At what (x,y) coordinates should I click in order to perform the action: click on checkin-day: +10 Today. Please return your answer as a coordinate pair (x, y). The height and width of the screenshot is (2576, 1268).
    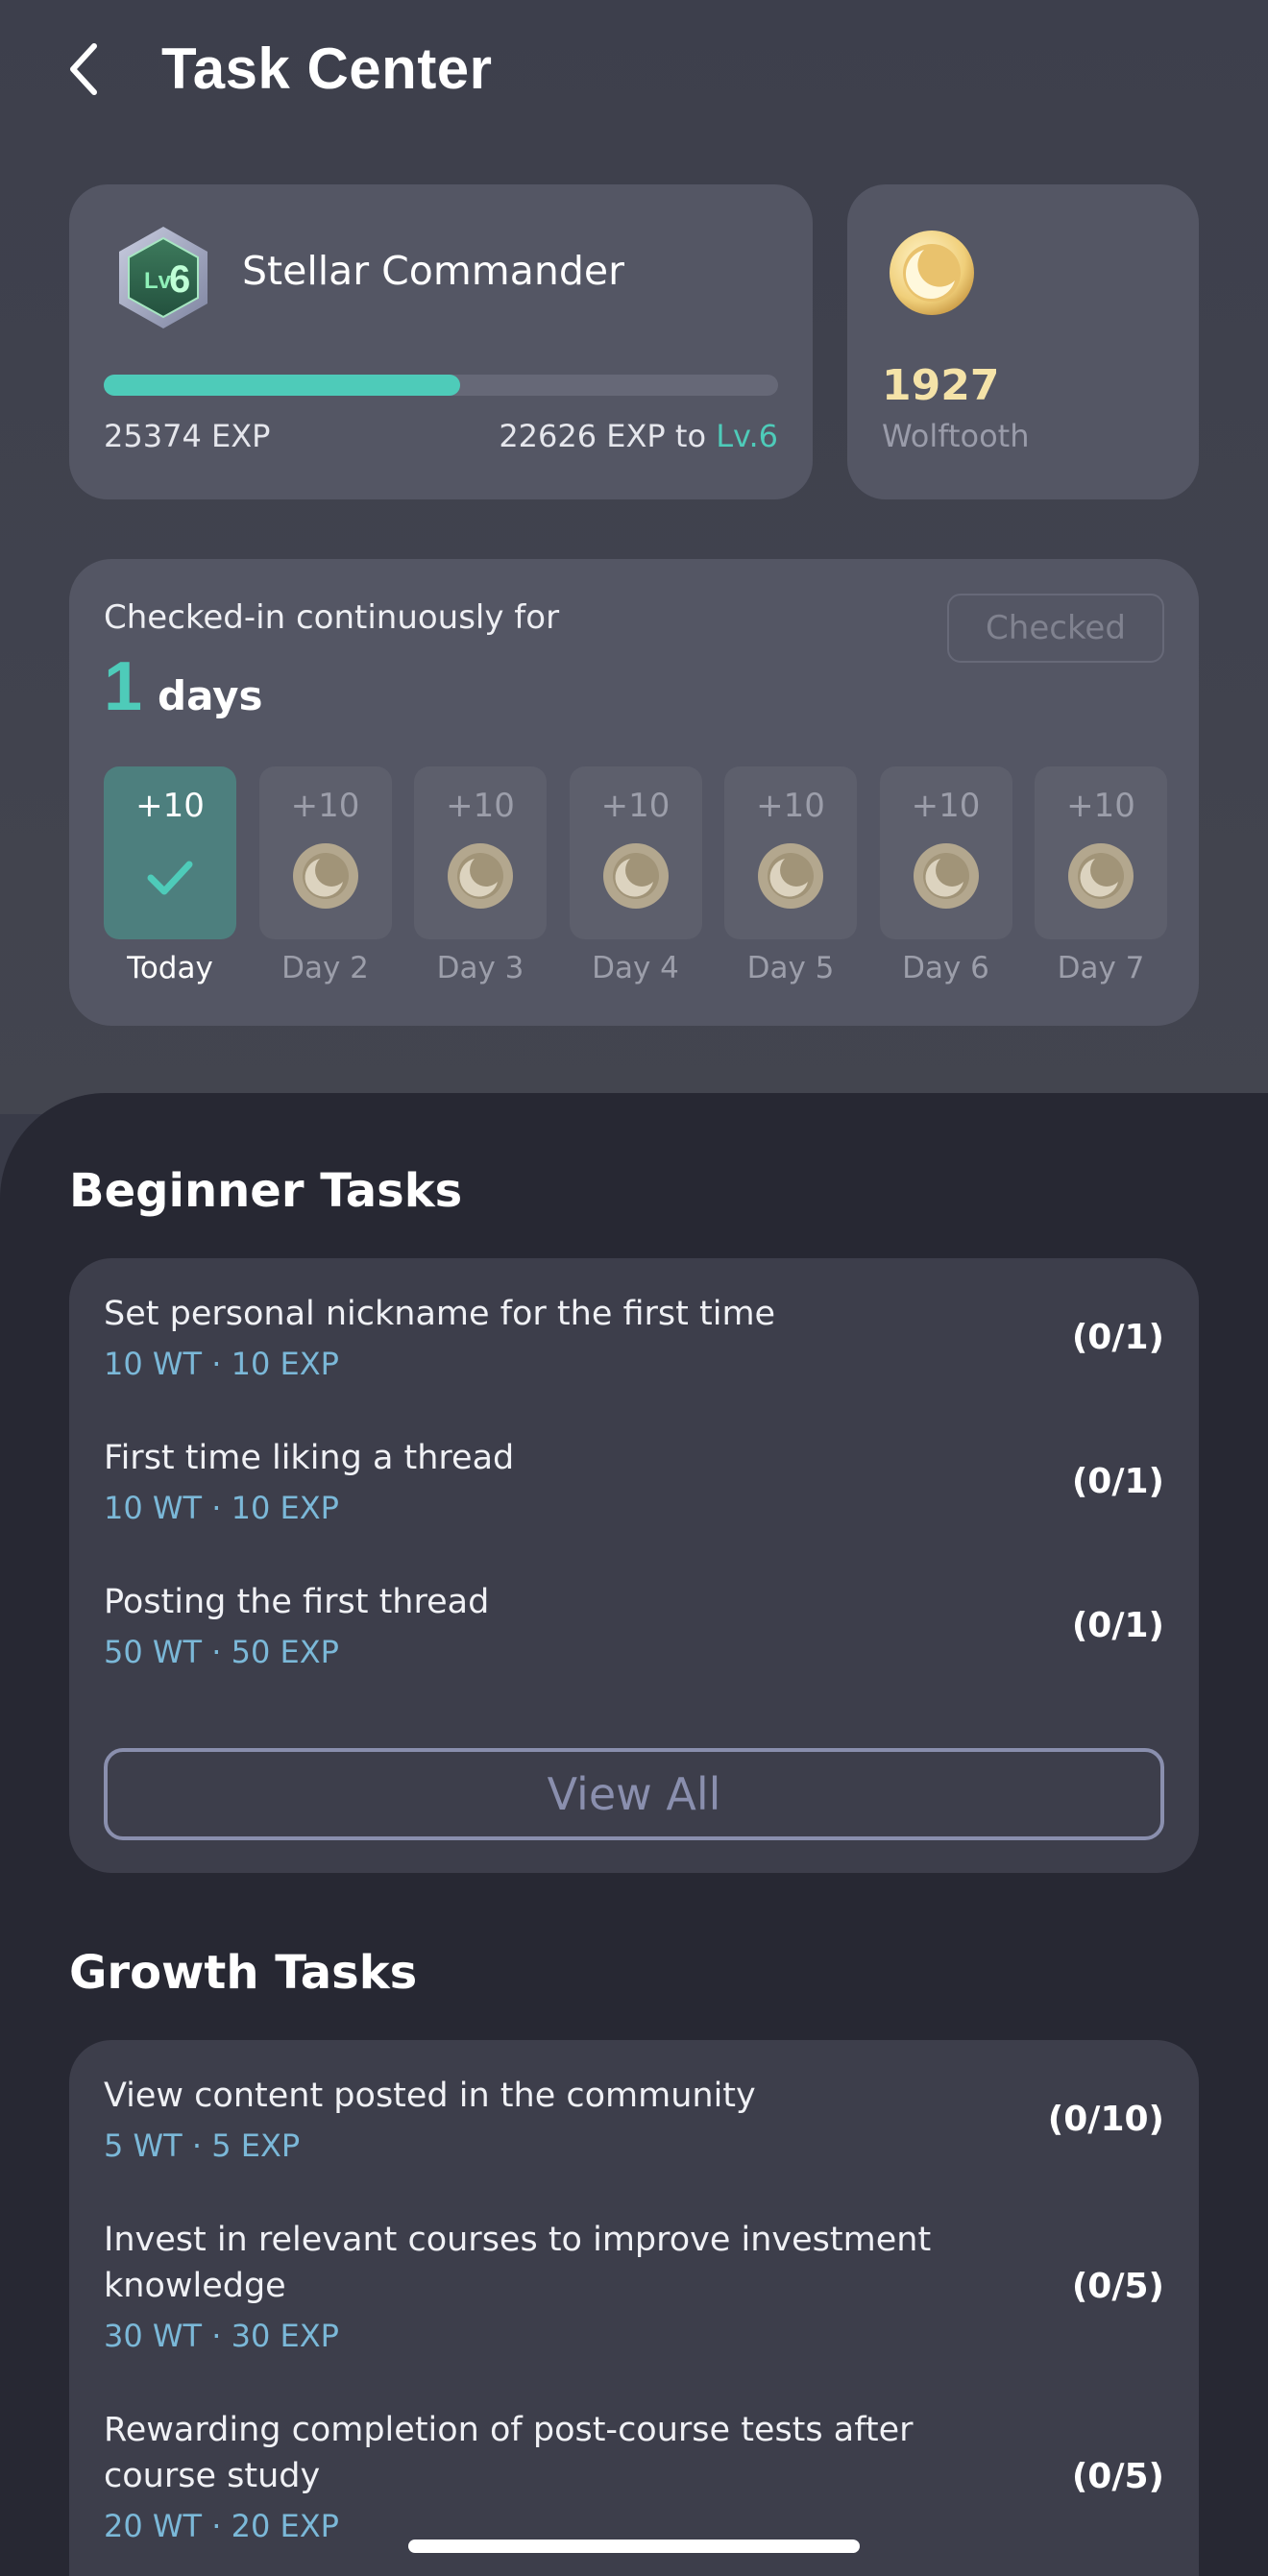
    Looking at the image, I should click on (170, 876).